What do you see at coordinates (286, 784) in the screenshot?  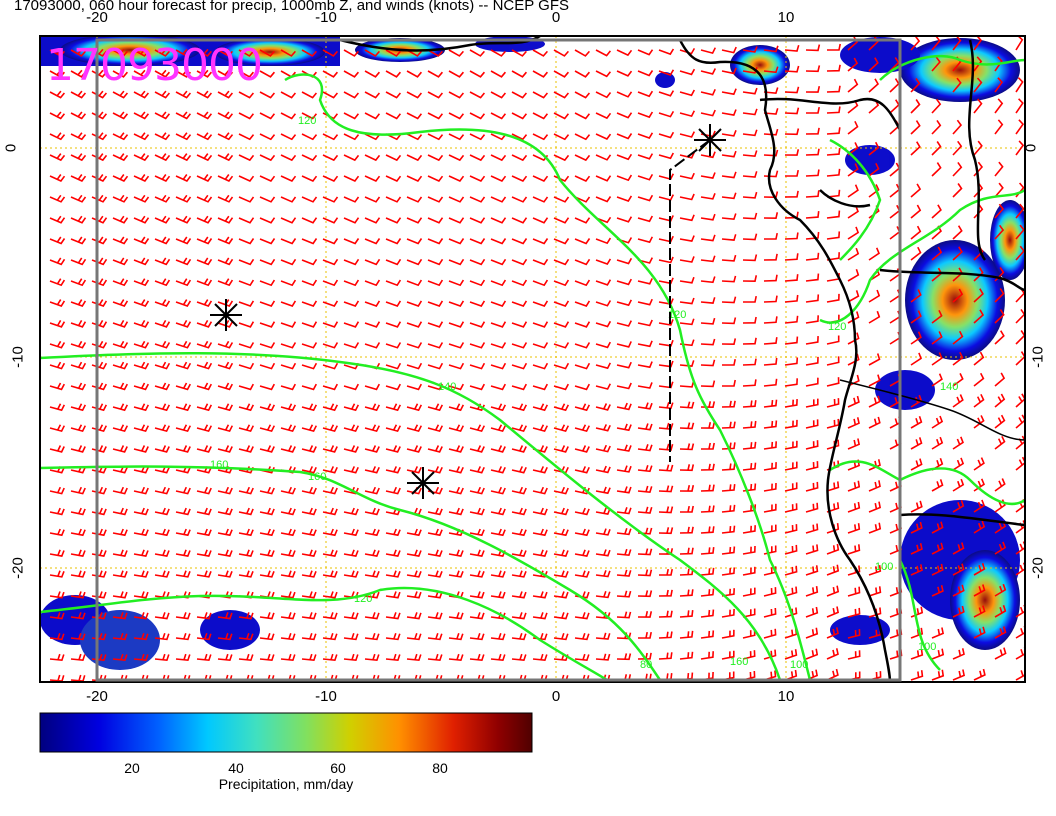 I see `colorbar-label: Precipitation, mm/day` at bounding box center [286, 784].